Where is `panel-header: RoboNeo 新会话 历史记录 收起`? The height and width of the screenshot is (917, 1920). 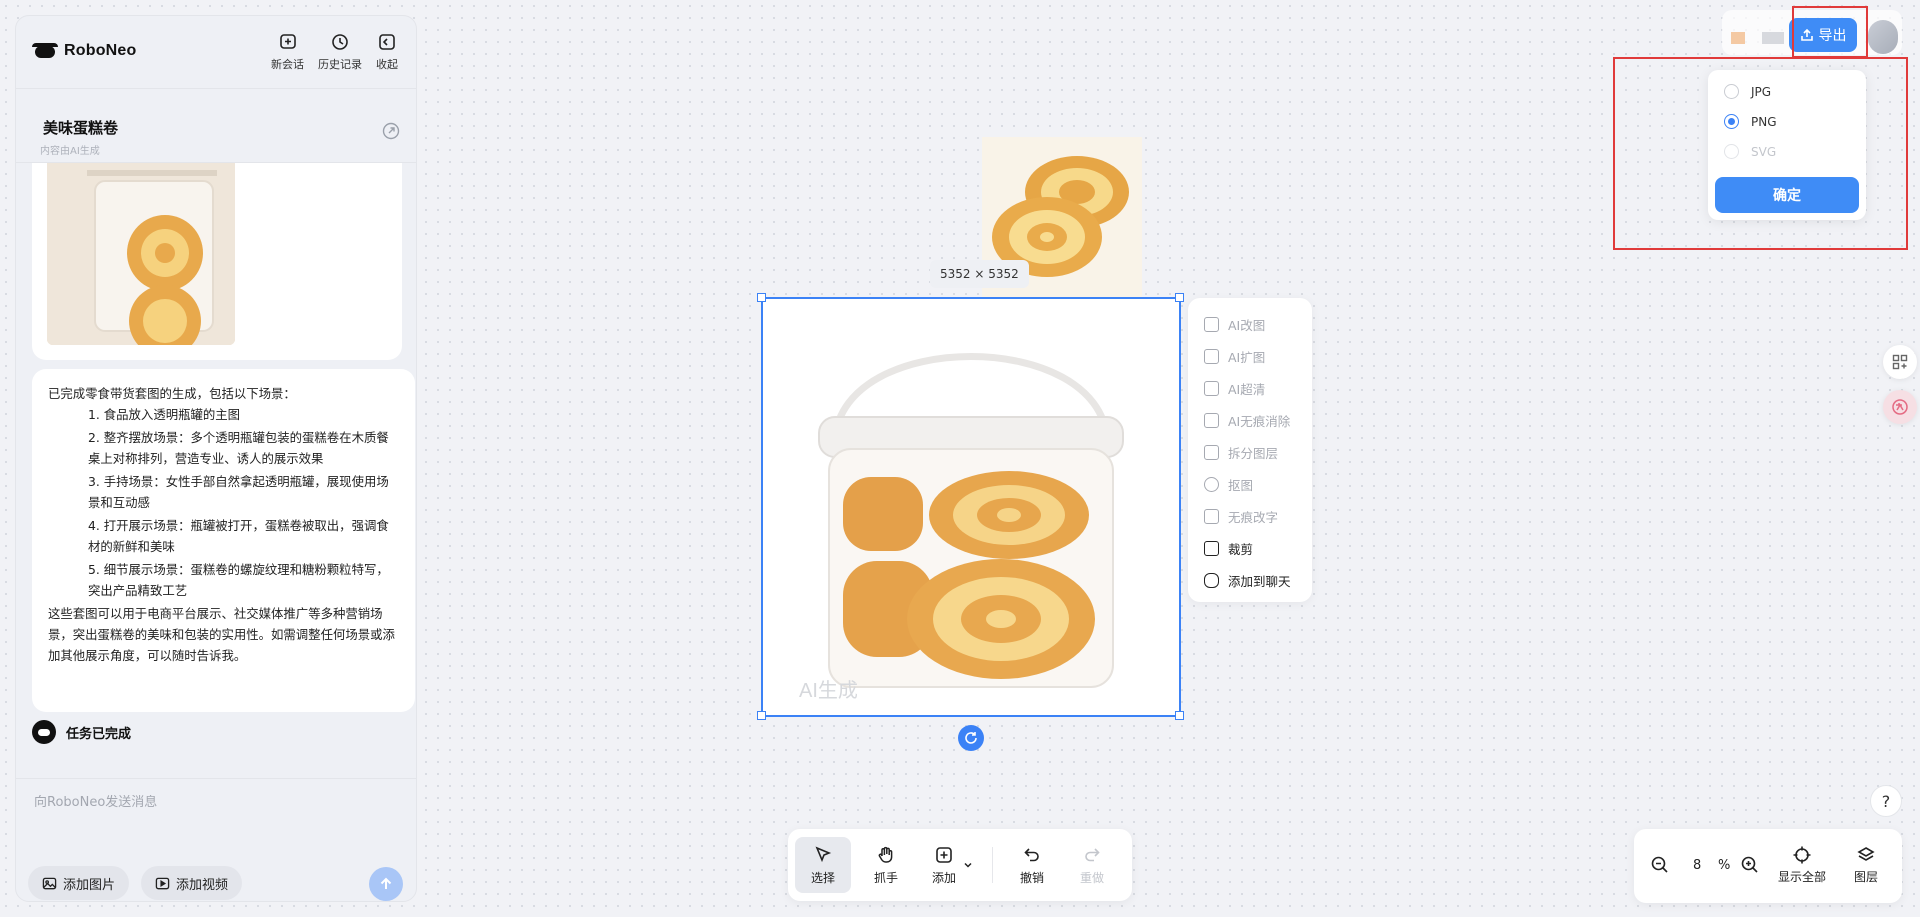
panel-header: RoboNeo 新会话 历史记录 收起 is located at coordinates (216, 52).